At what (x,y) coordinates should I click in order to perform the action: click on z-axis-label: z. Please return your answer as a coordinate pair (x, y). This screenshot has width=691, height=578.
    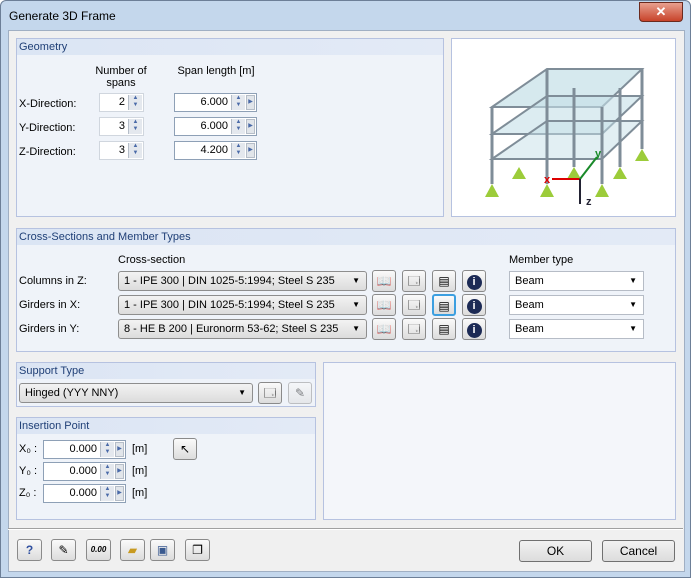
    Looking at the image, I should click on (589, 202).